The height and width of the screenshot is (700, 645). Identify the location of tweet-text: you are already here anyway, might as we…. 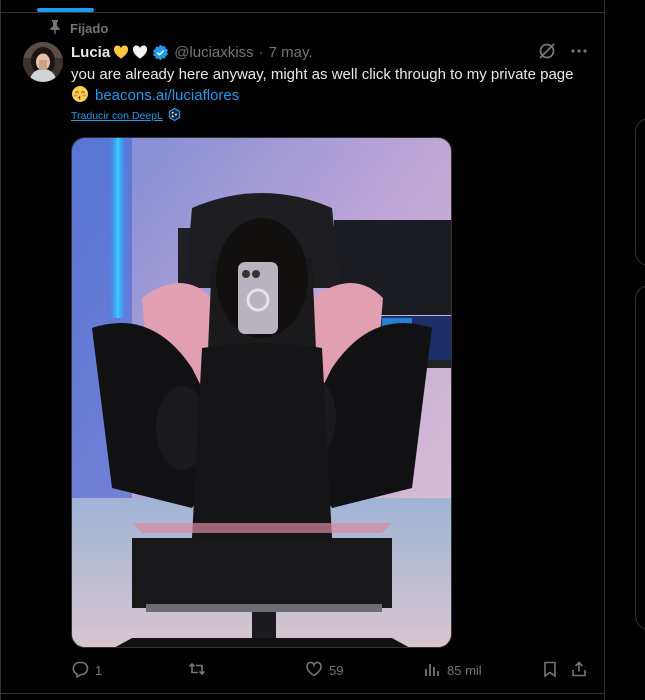
(333, 85).